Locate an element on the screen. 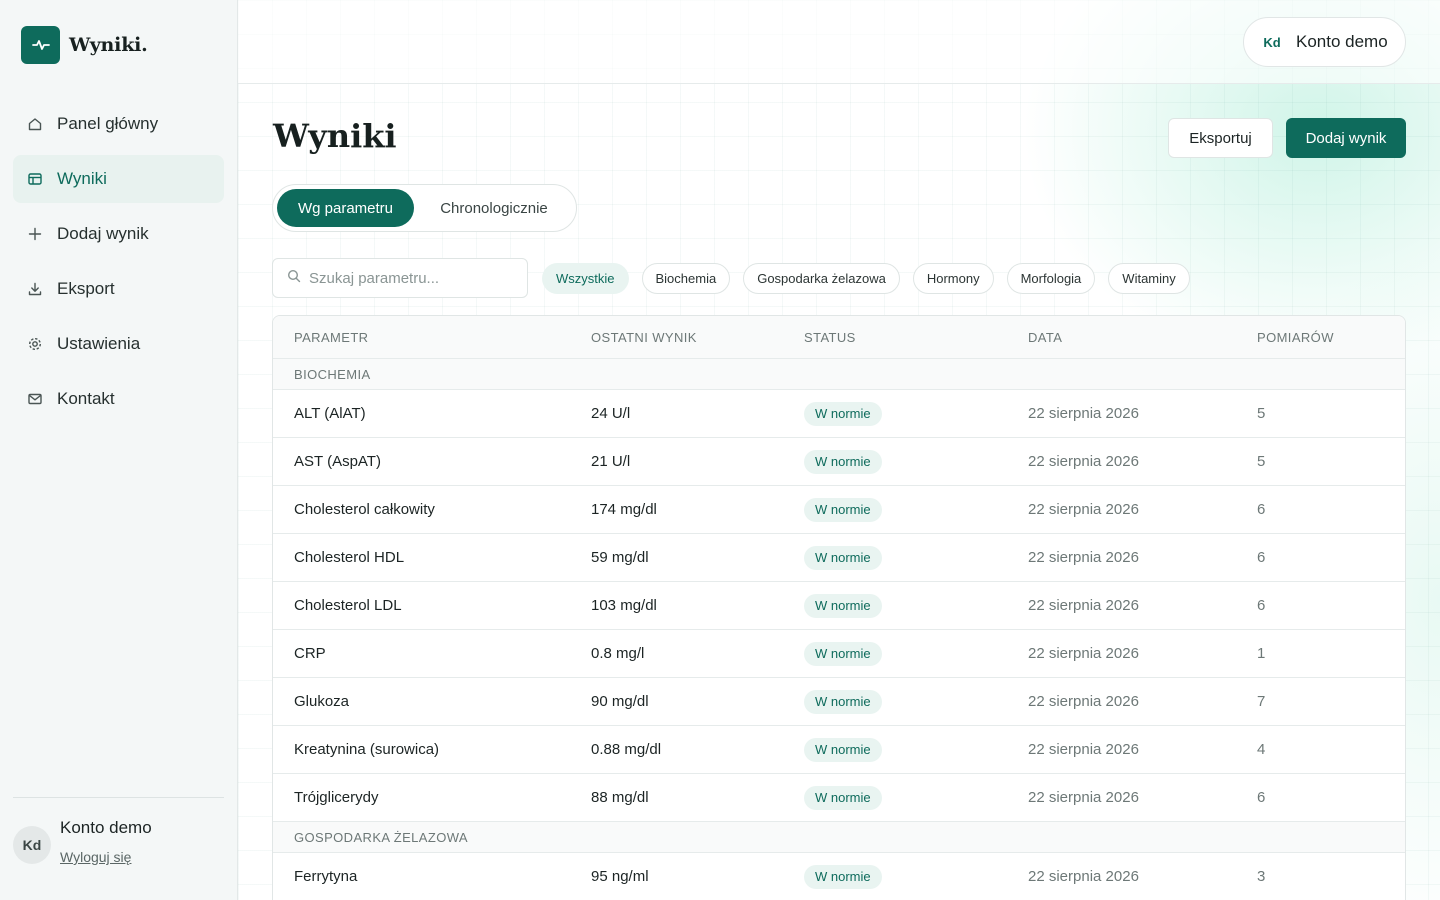 The height and width of the screenshot is (900, 1440). sidebar-item-kontakt: Kontakt is located at coordinates (118, 399).